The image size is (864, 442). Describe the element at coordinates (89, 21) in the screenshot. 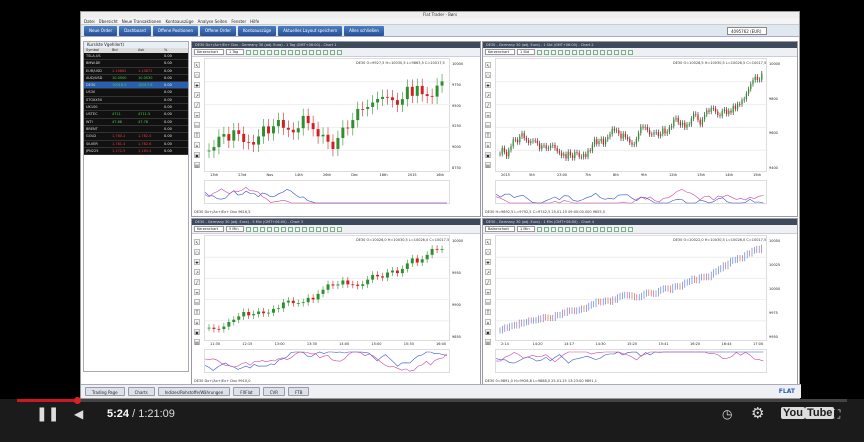

I see `menu-item: Datei` at that location.